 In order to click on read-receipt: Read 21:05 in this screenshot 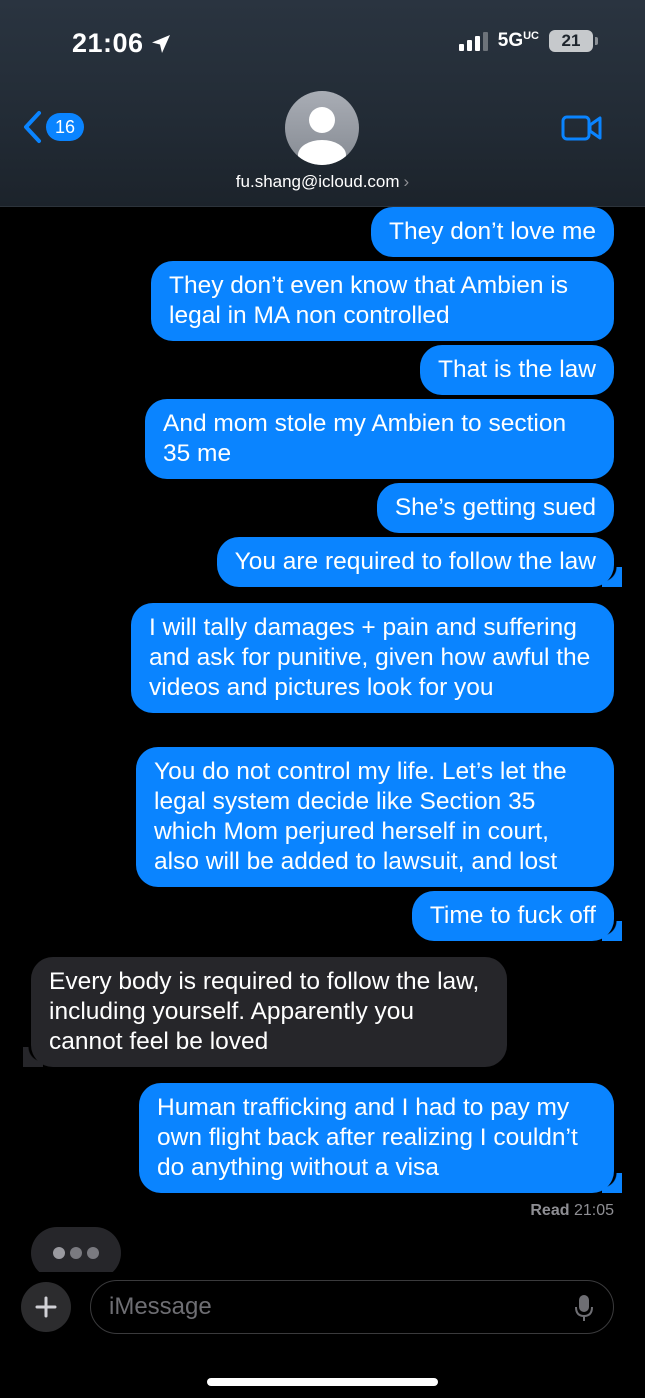, I will do `click(572, 1210)`.